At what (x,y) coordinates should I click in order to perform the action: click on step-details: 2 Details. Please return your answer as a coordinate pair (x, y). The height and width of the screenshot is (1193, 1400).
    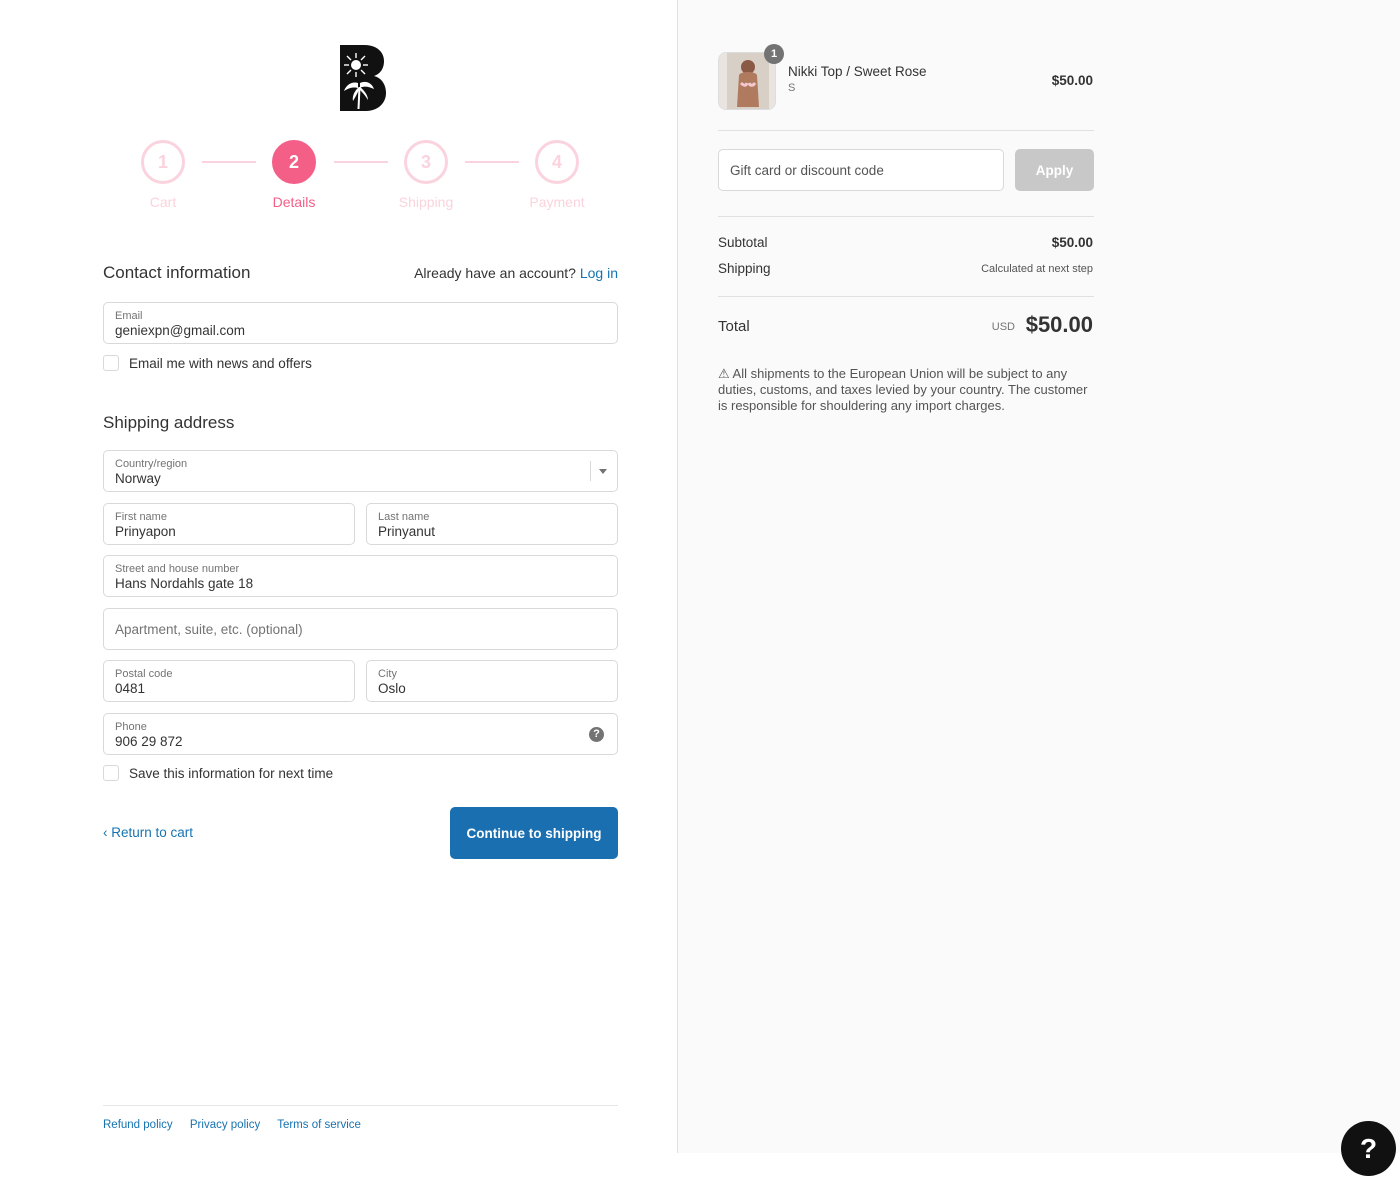
    Looking at the image, I should click on (294, 175).